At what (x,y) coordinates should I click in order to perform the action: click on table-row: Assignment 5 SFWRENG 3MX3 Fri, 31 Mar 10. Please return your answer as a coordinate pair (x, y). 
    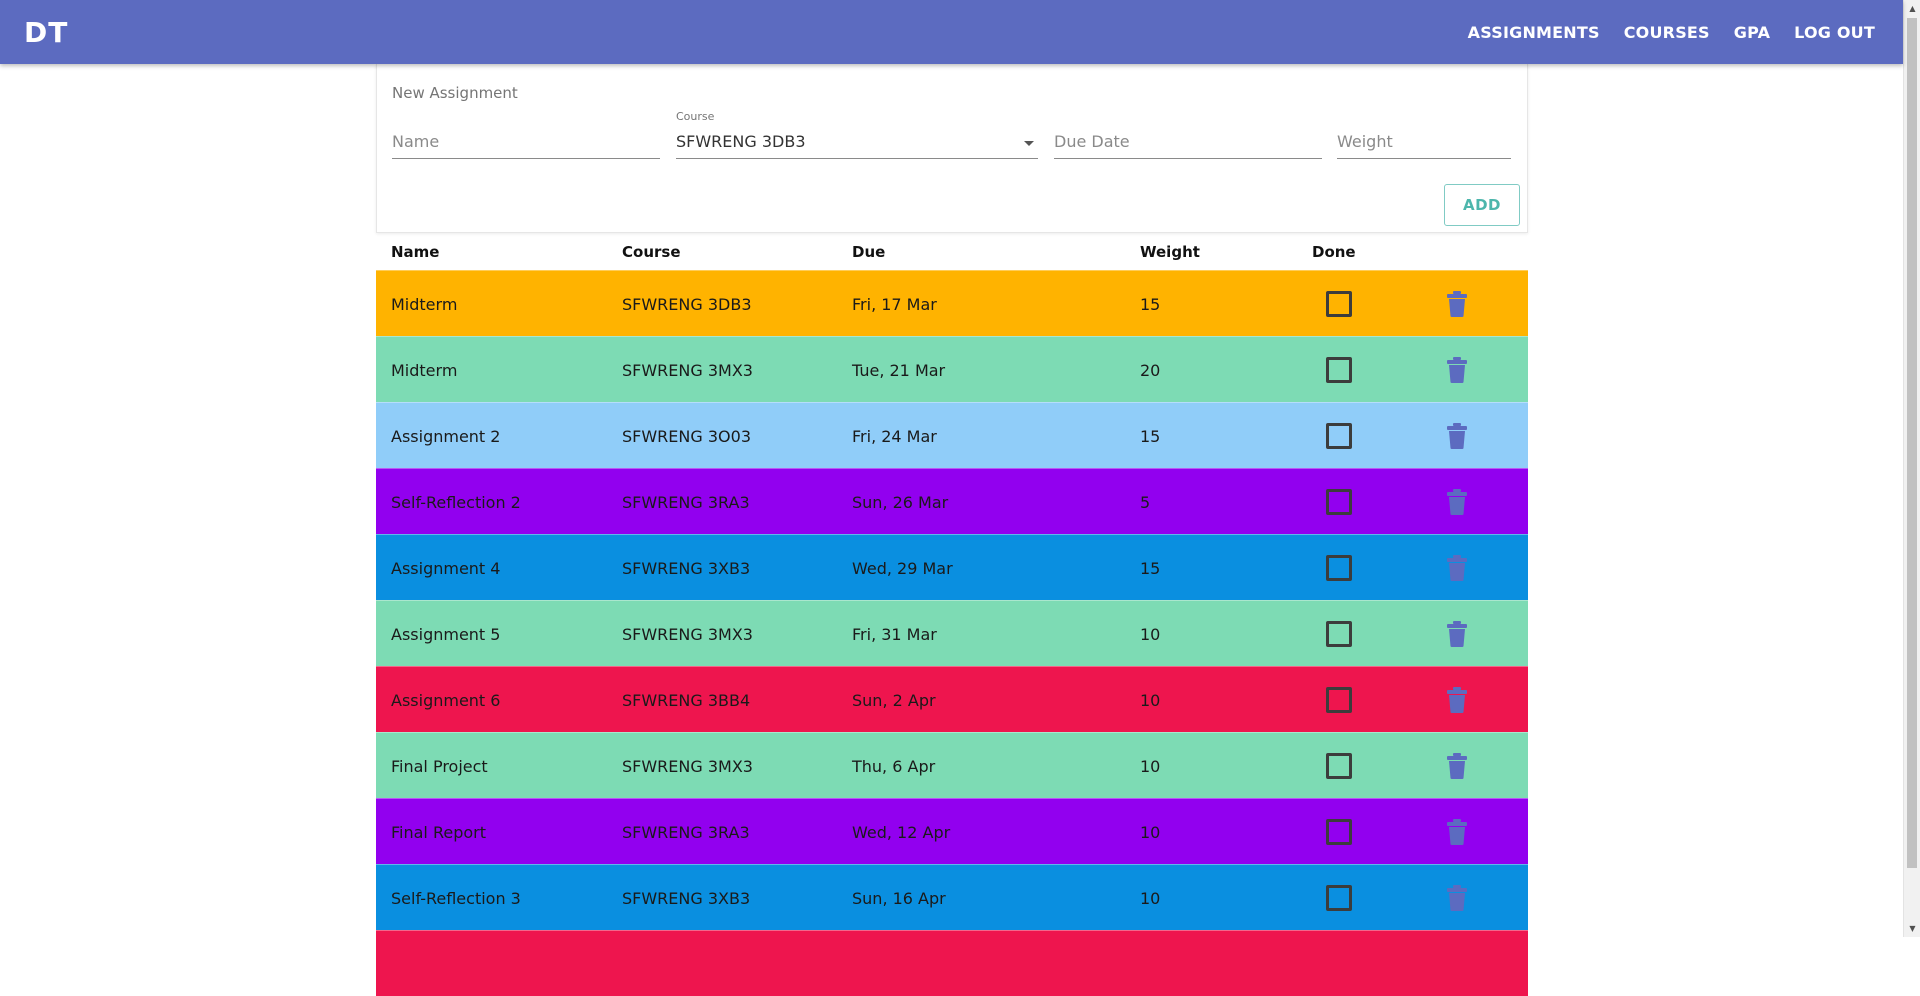
    Looking at the image, I should click on (952, 633).